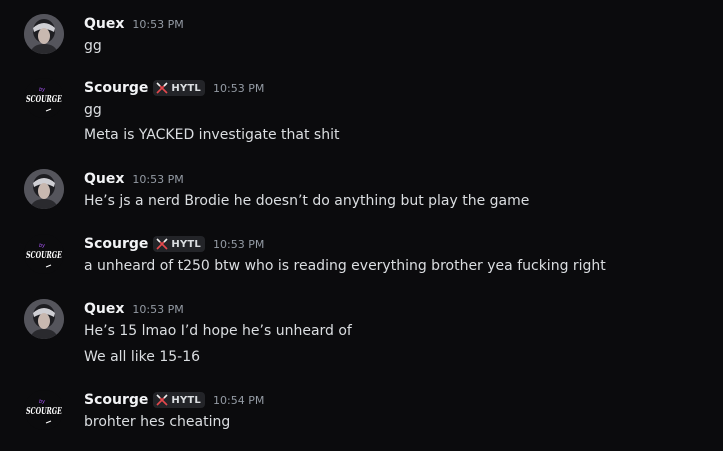 The width and height of the screenshot is (723, 451). Describe the element at coordinates (212, 135) in the screenshot. I see `message-text: Meta is YACKED investigate that shit` at that location.